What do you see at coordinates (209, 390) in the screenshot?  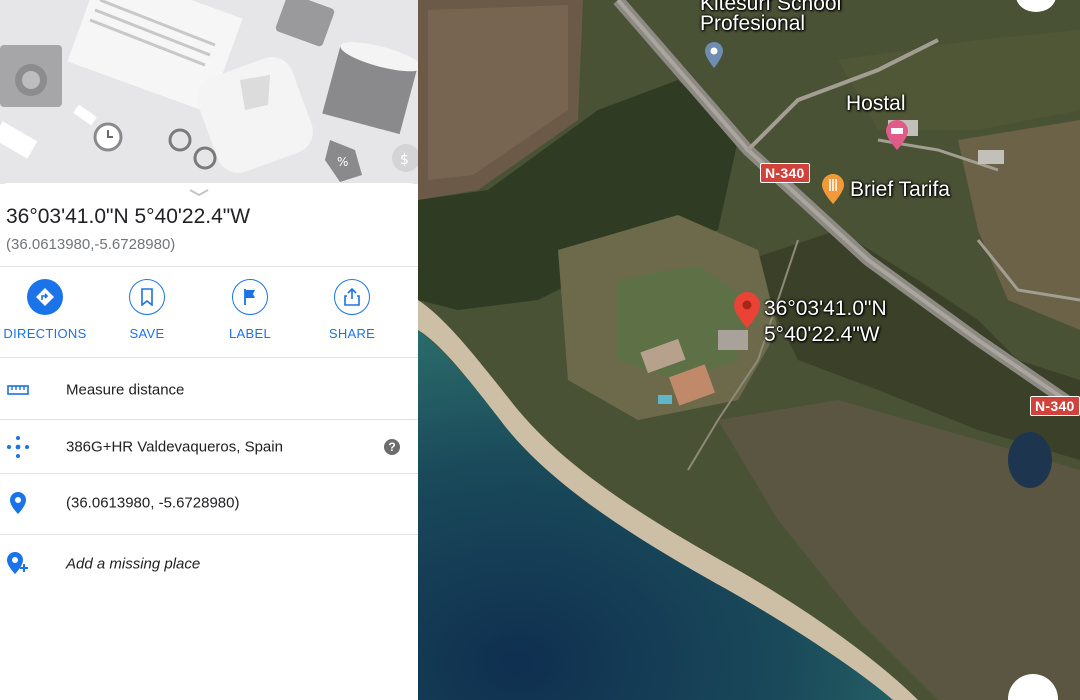 I see `measure-distance-row: Measure distance` at bounding box center [209, 390].